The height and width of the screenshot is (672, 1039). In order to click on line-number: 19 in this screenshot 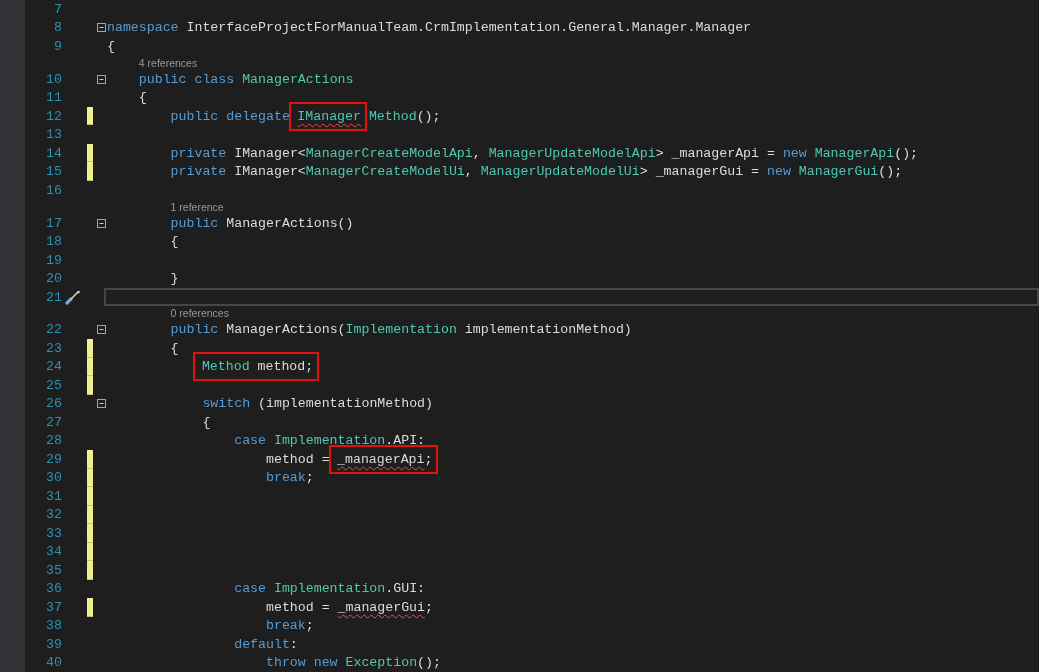, I will do `click(54, 260)`.